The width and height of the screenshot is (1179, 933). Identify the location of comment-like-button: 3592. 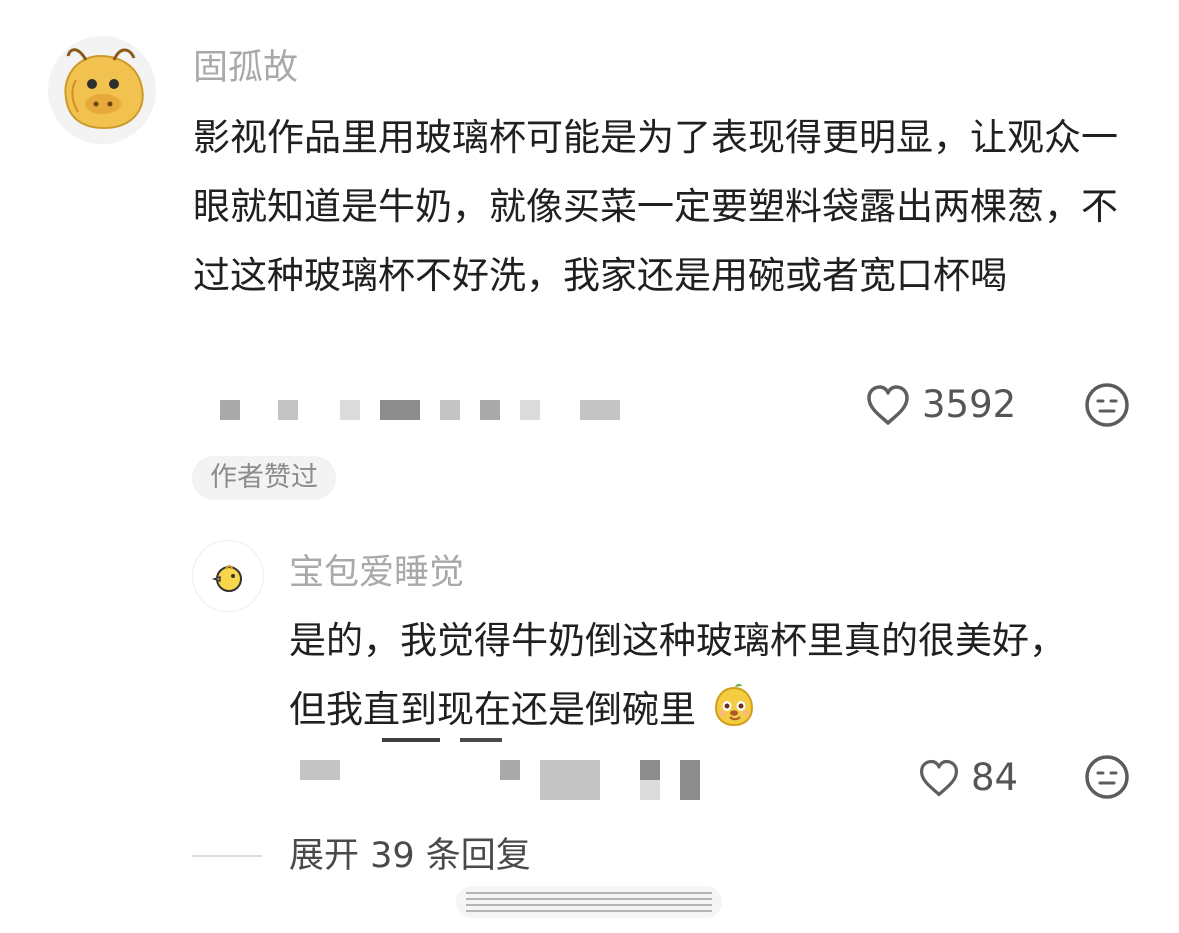
(940, 405).